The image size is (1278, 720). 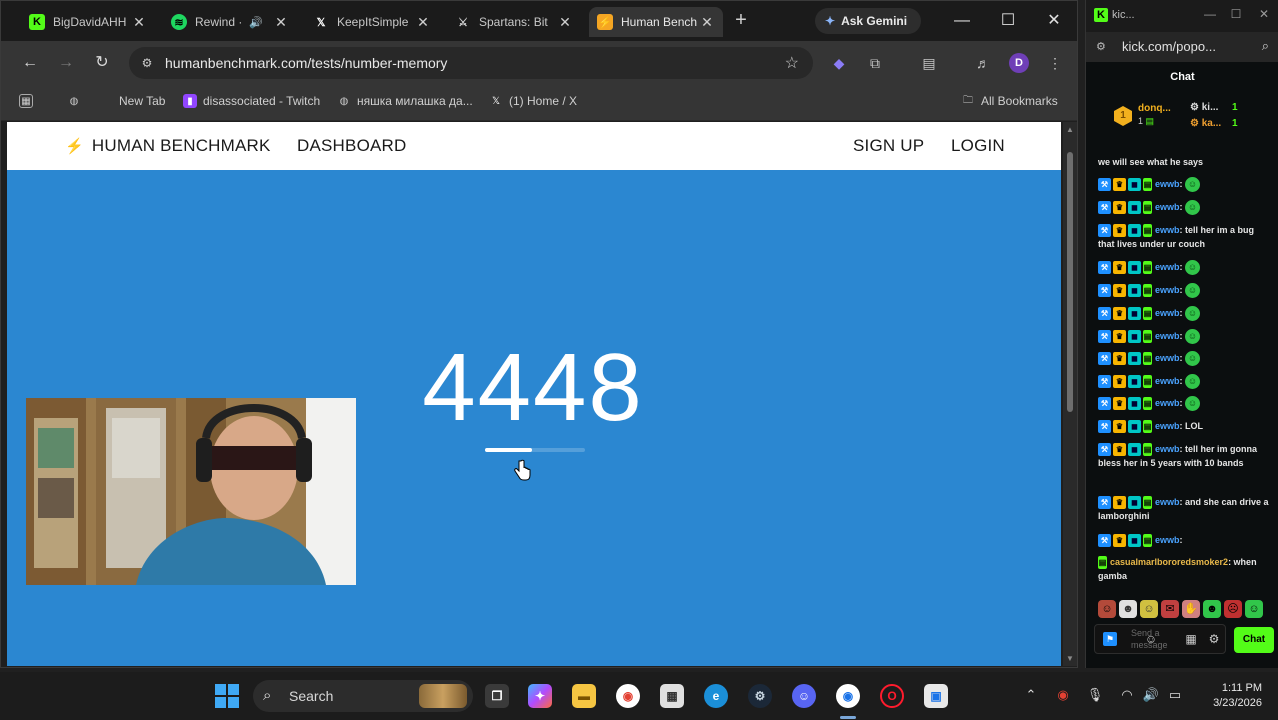 What do you see at coordinates (1254, 640) in the screenshot?
I see `send-chat-button: Chat` at bounding box center [1254, 640].